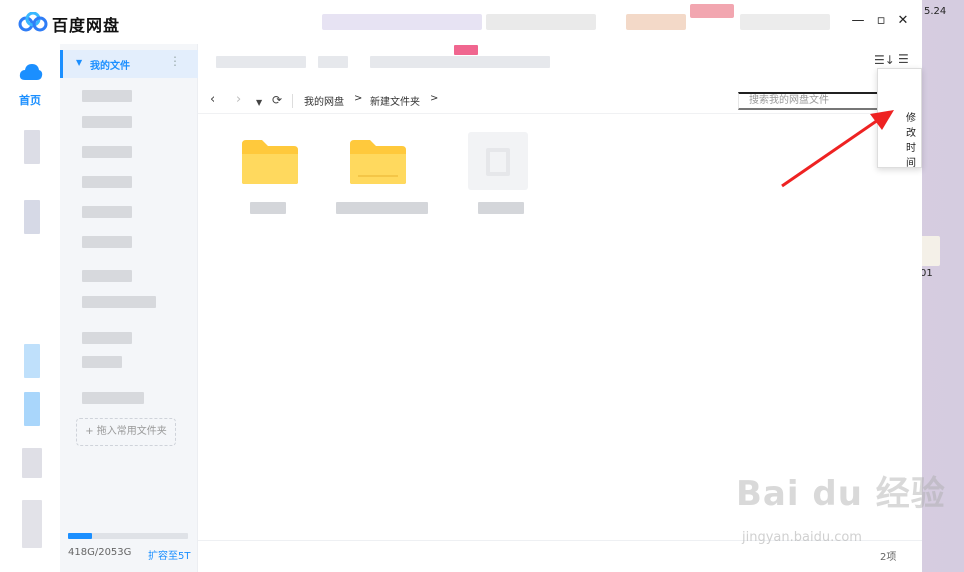 The image size is (964, 572). Describe the element at coordinates (501, 208) in the screenshot. I see `file-name-redacted` at that location.